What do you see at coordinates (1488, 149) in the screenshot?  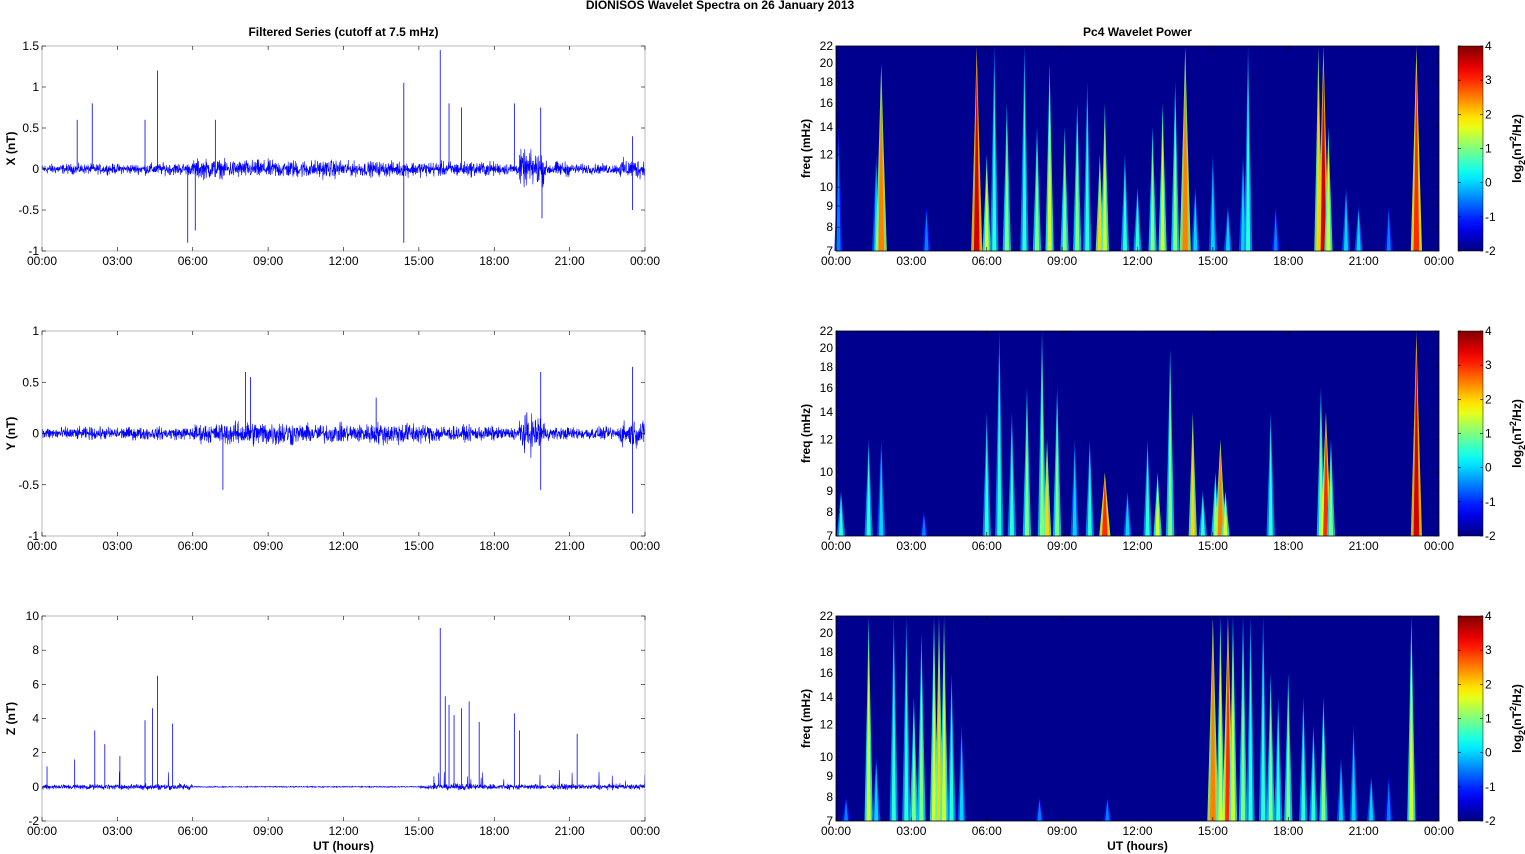 I see `colorbar-tick-label: 1` at bounding box center [1488, 149].